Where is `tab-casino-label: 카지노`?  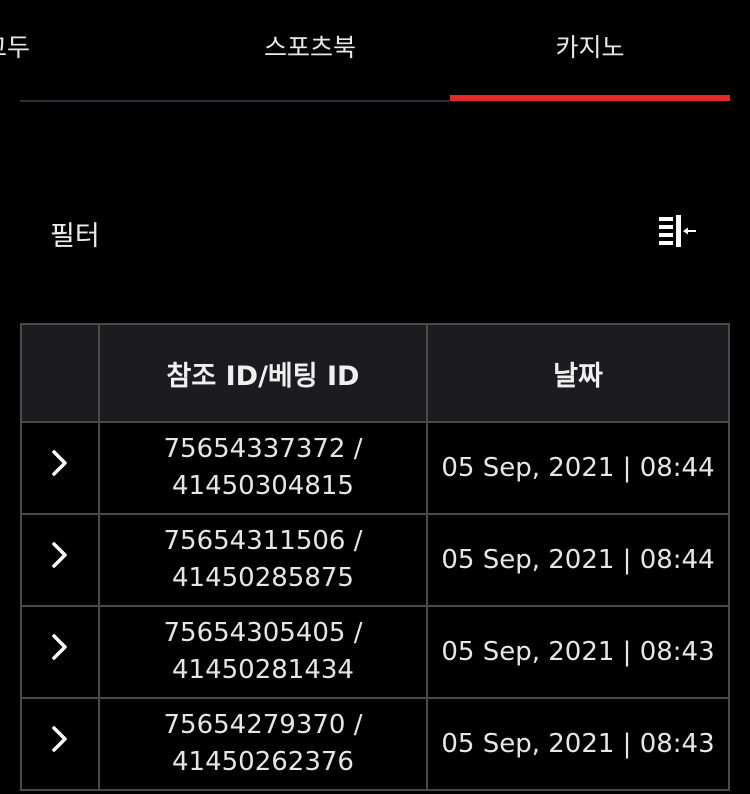
tab-casino-label: 카지노 is located at coordinates (590, 47).